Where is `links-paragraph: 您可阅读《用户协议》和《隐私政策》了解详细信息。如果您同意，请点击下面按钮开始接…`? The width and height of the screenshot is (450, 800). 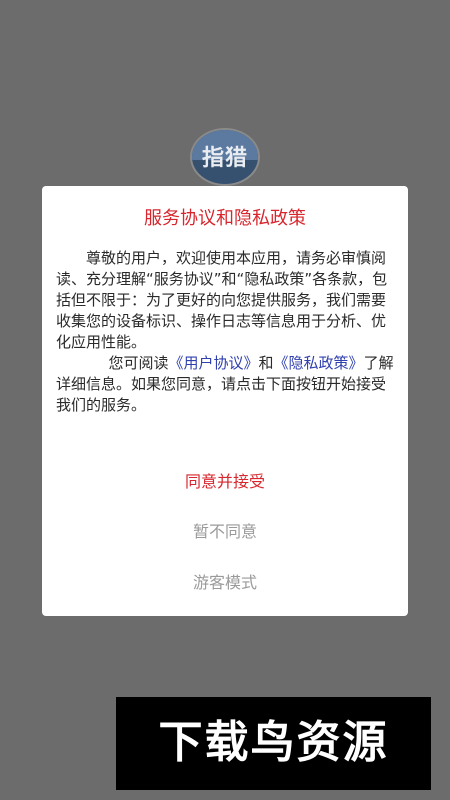
links-paragraph: 您可阅读《用户协议》和《隐私政策》了解详细信息。如果您同意，请点击下面按钮开始接… is located at coordinates (225, 384).